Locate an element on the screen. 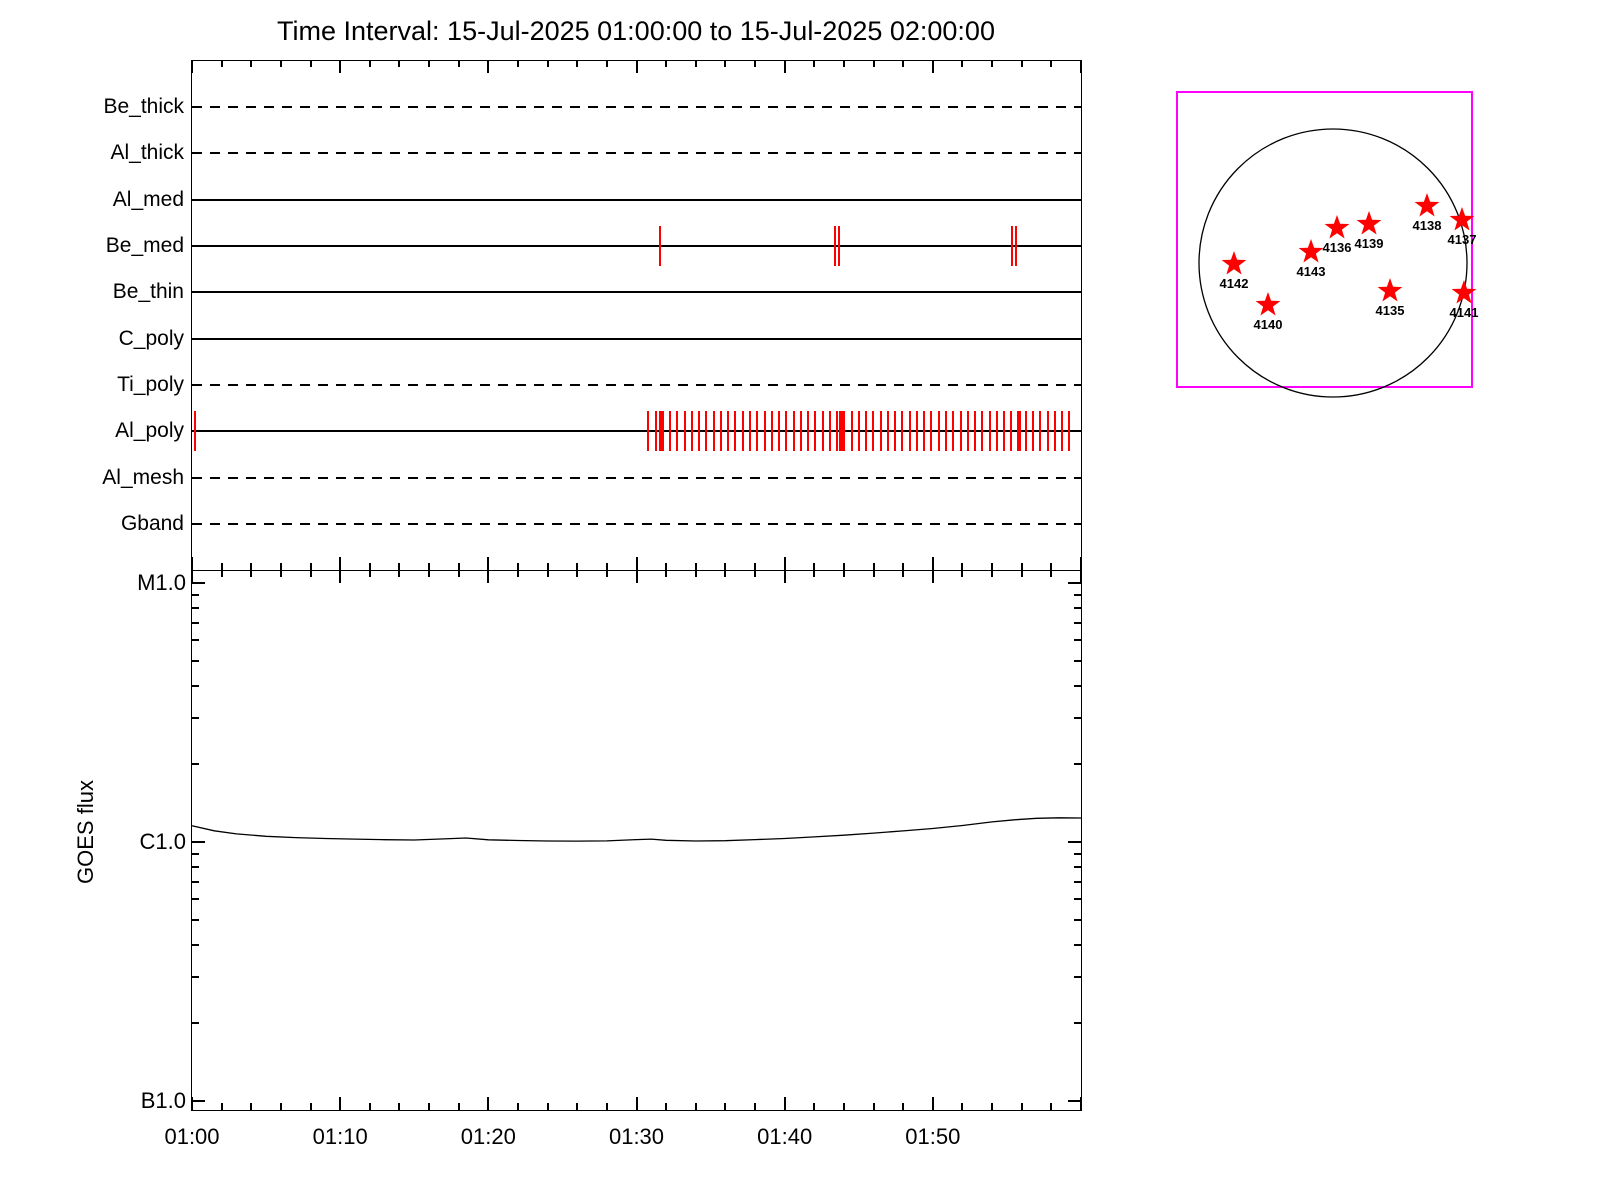 The width and height of the screenshot is (1600, 1200). active-region-label-4139: 4139 is located at coordinates (1369, 243).